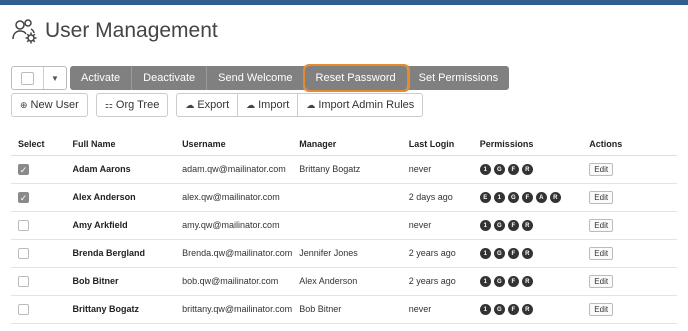  What do you see at coordinates (234, 144) in the screenshot?
I see `col-username: Username` at bounding box center [234, 144].